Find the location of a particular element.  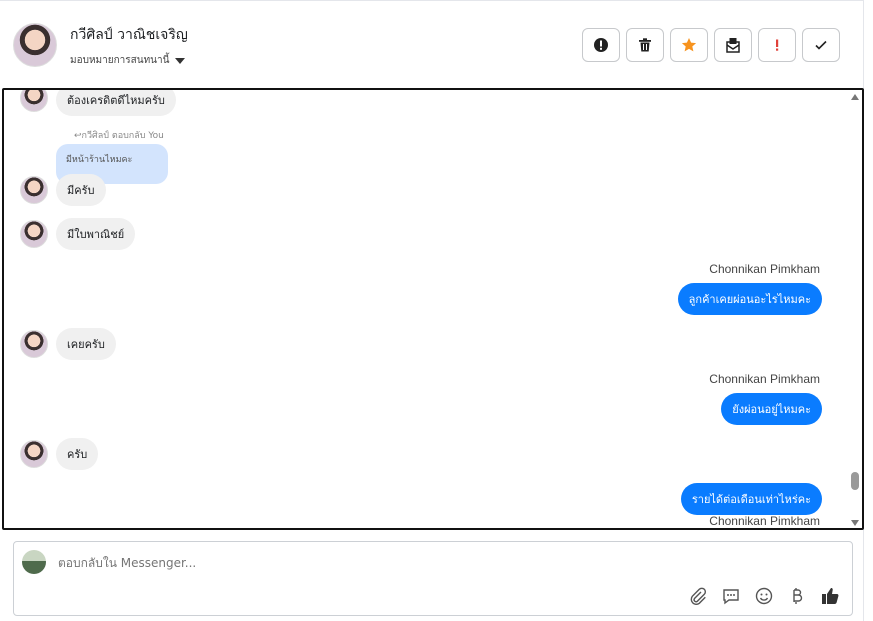

exclamation-icon is located at coordinates (777, 45).